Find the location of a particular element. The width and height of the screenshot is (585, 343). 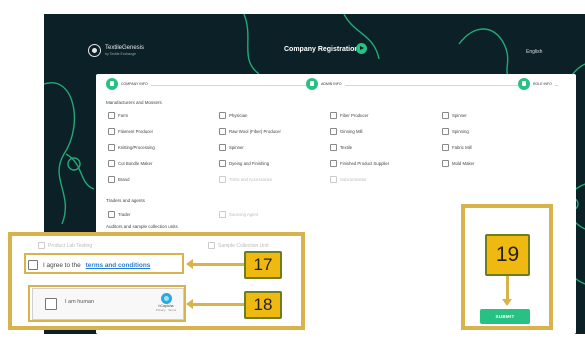

page-title: Company Registration is located at coordinates (321, 49).